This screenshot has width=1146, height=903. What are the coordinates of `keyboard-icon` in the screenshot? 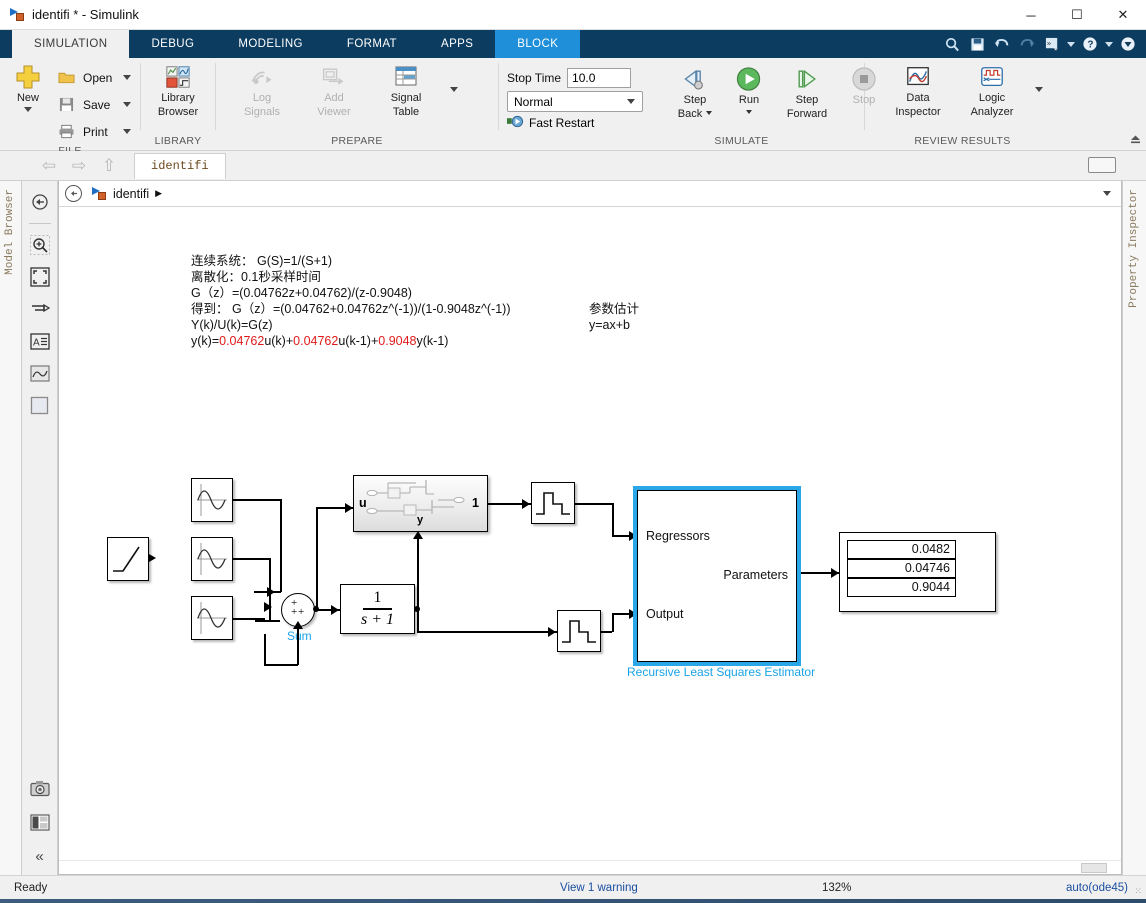 It's located at (1102, 165).